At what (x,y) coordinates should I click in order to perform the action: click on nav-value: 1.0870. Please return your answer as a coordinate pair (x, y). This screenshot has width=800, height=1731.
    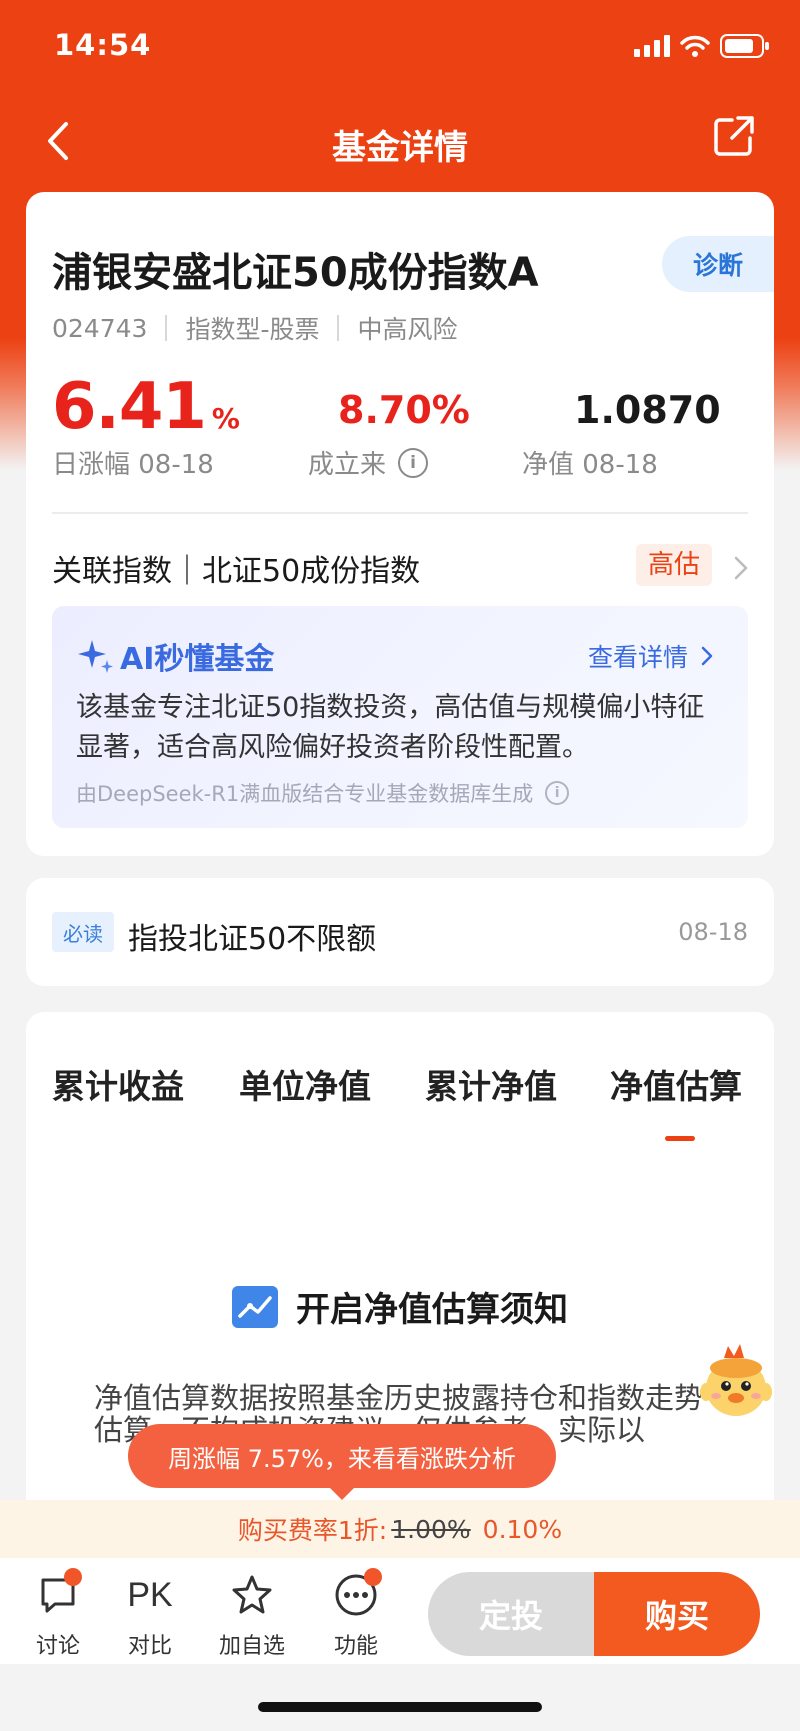
    Looking at the image, I should click on (647, 410).